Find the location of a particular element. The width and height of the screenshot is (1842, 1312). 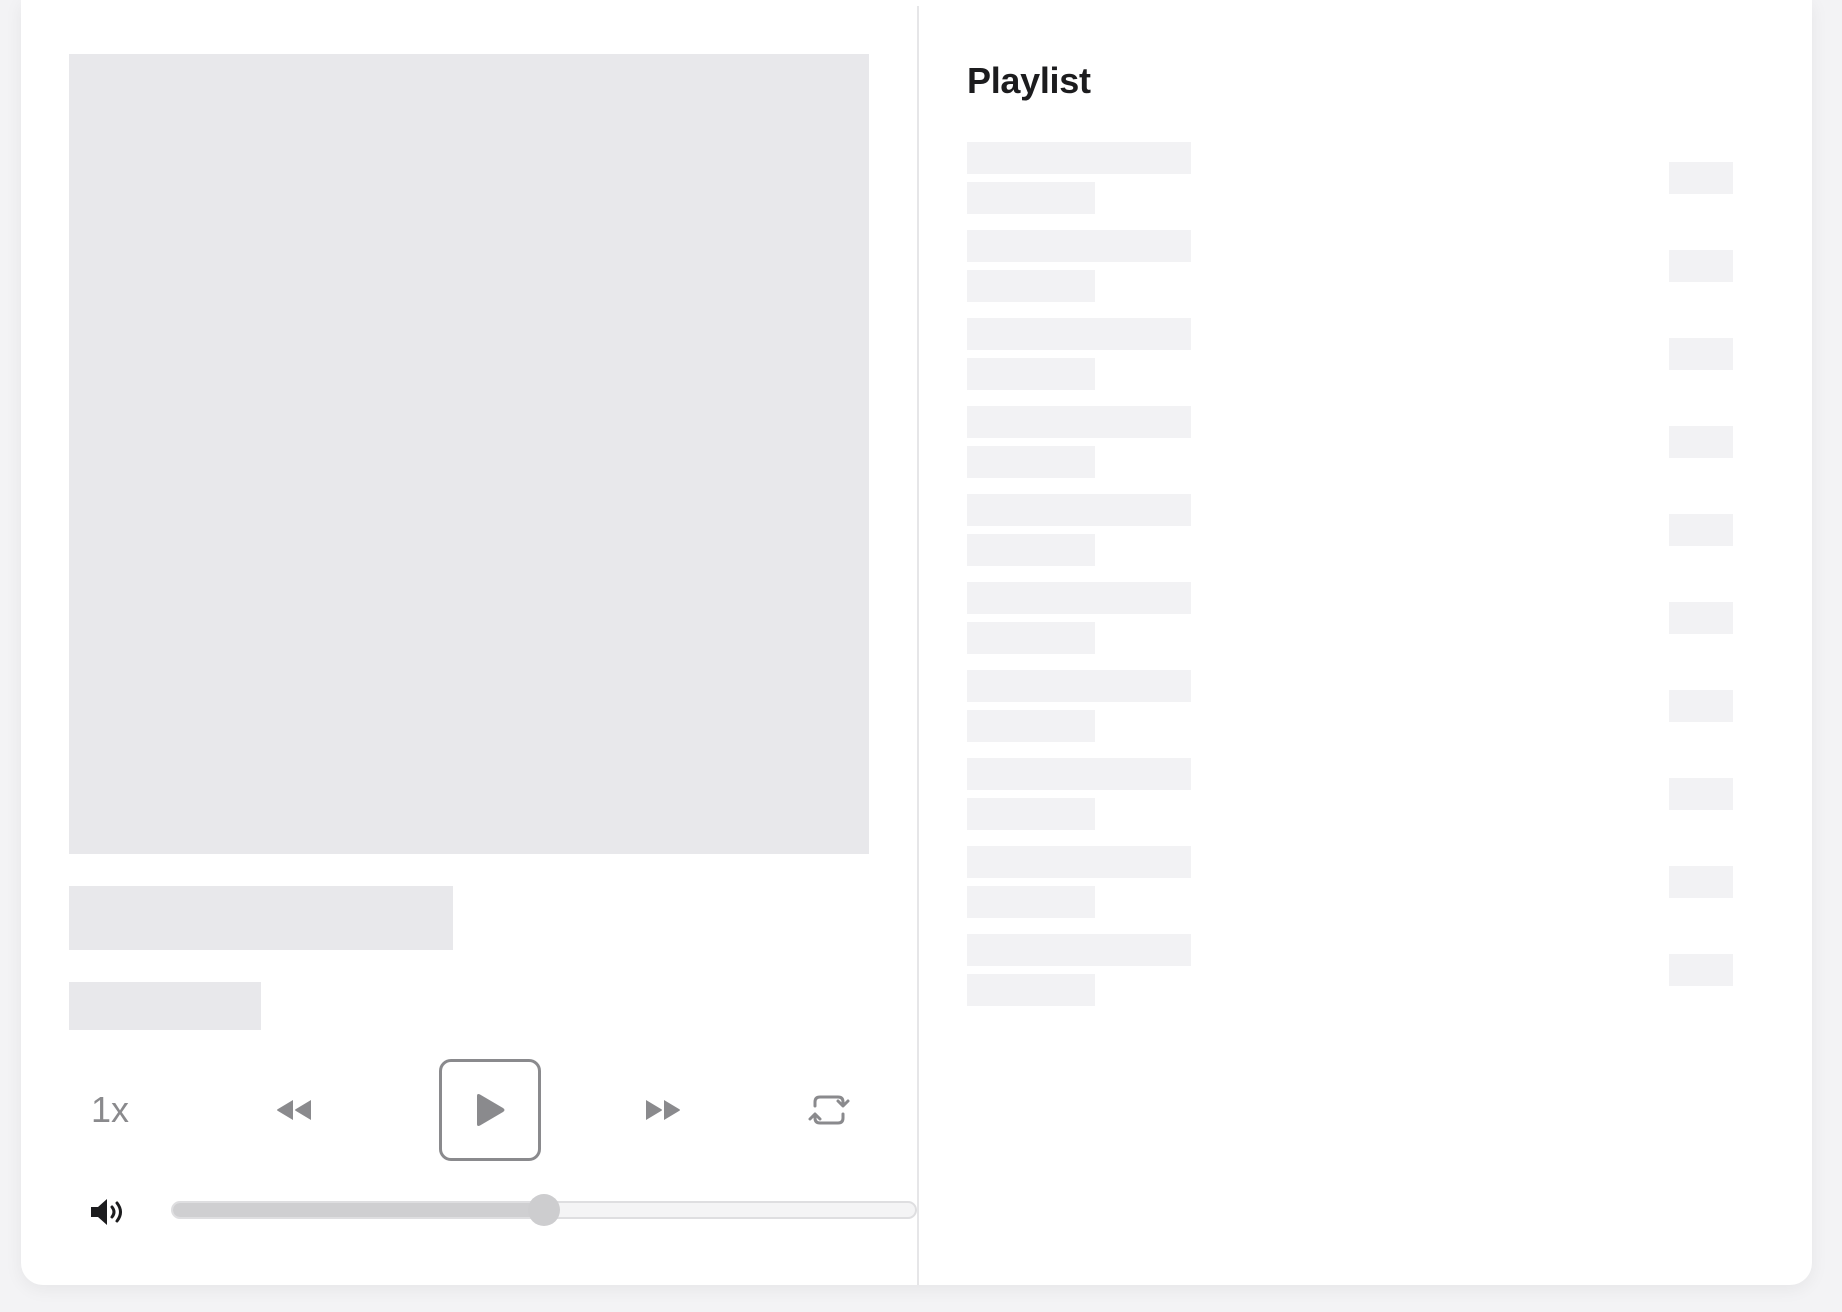

fast-forward-icon is located at coordinates (663, 1110).